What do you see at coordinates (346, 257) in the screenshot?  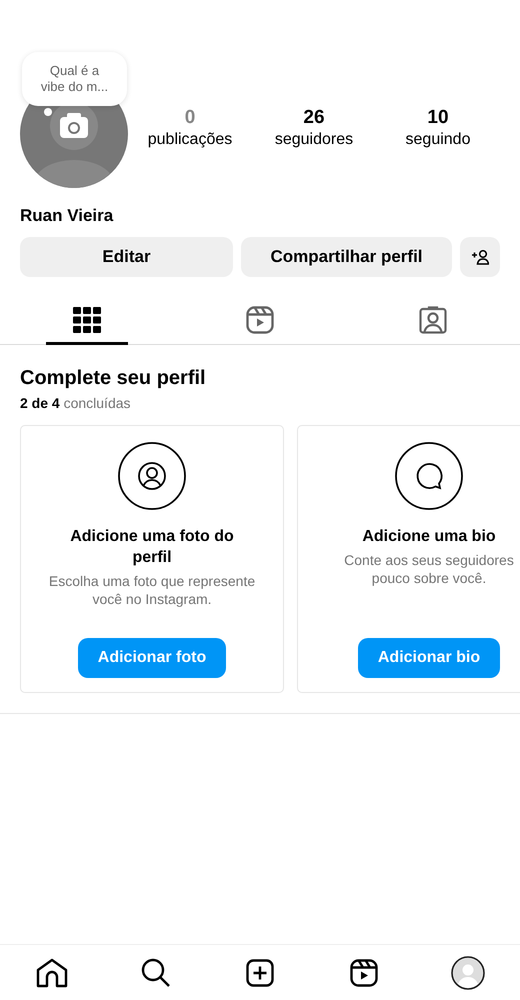 I see `share-profile-button: Compartilhar perfil` at bounding box center [346, 257].